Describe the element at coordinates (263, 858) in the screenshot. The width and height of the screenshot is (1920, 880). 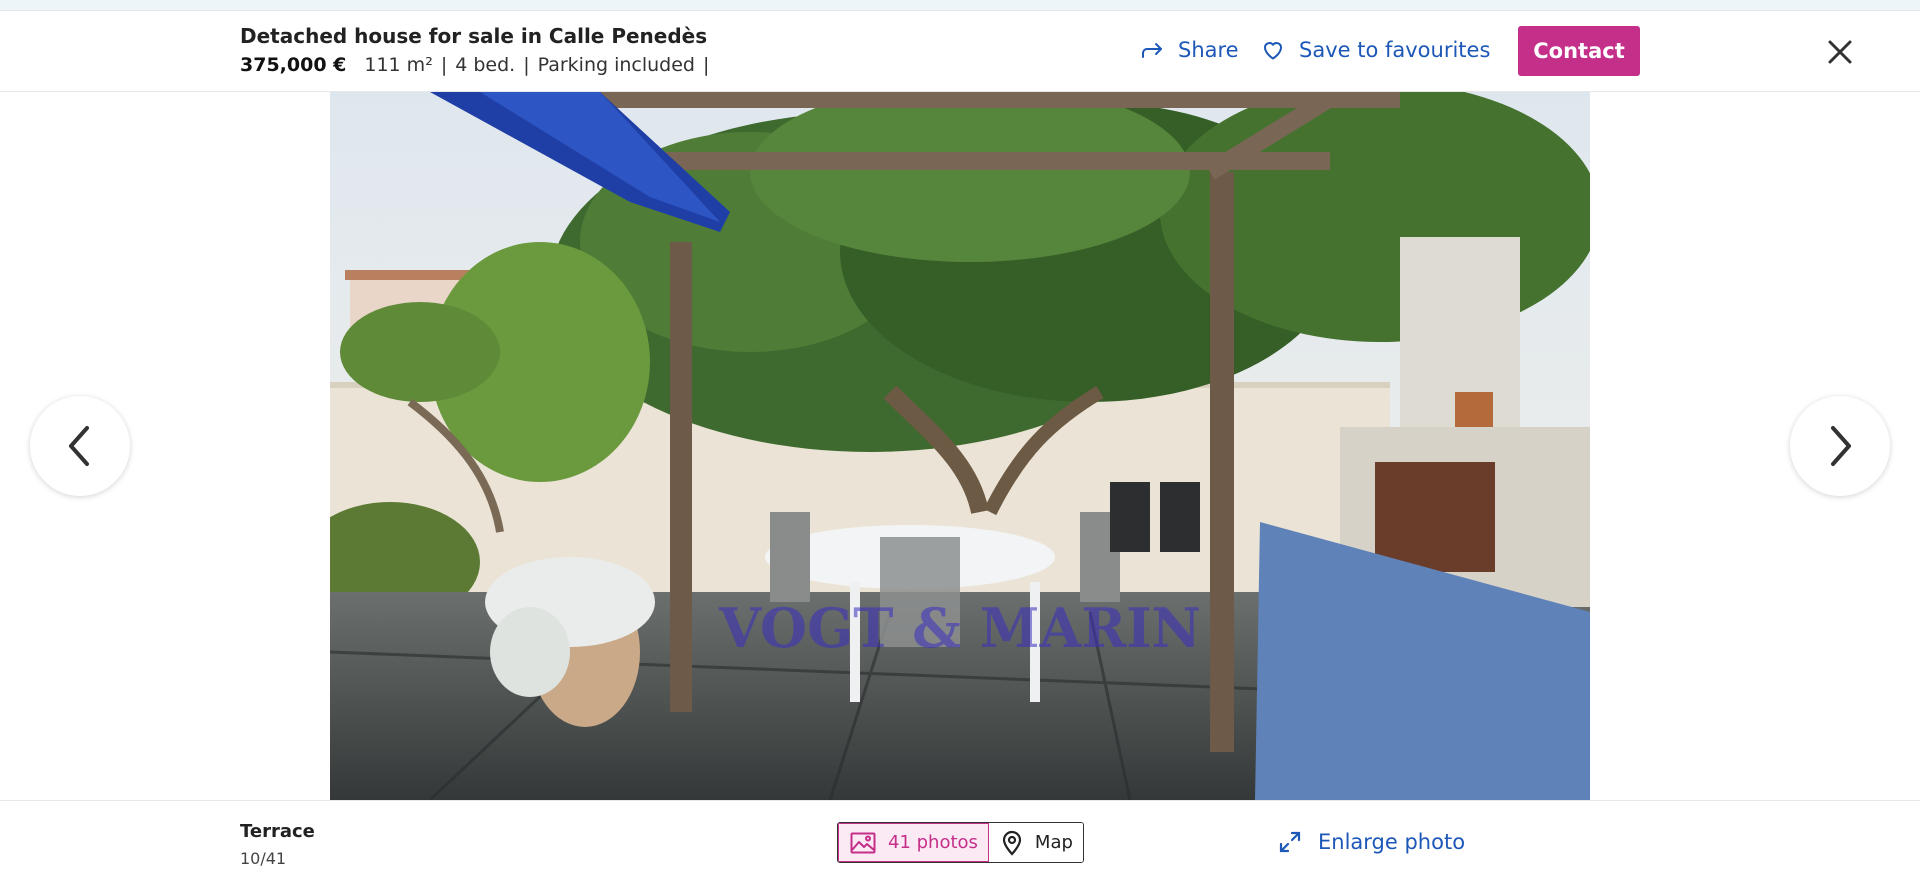
I see `photo-counter: 10/41` at that location.